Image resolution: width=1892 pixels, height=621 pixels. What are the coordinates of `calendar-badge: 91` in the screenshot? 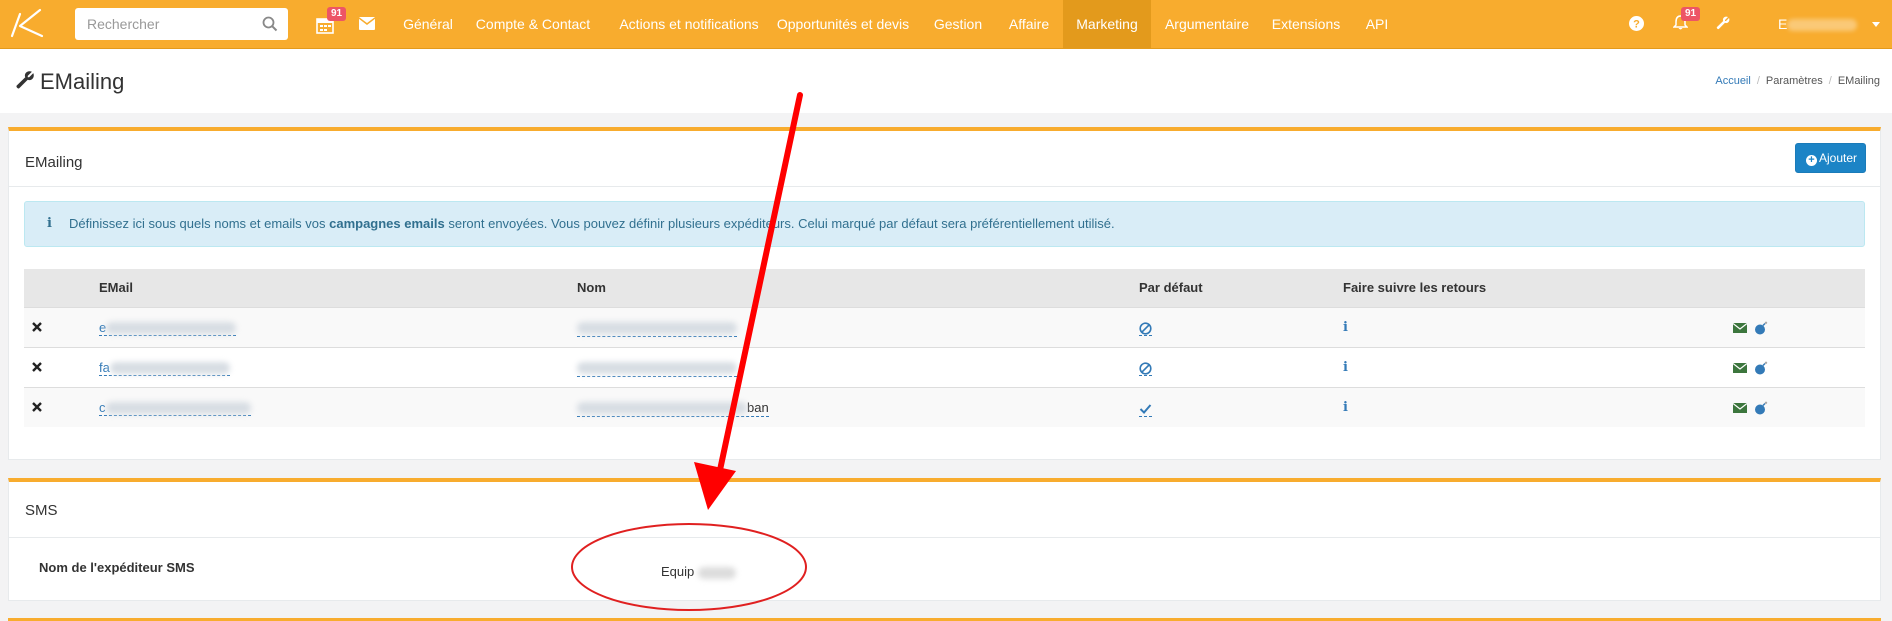 It's located at (337, 14).